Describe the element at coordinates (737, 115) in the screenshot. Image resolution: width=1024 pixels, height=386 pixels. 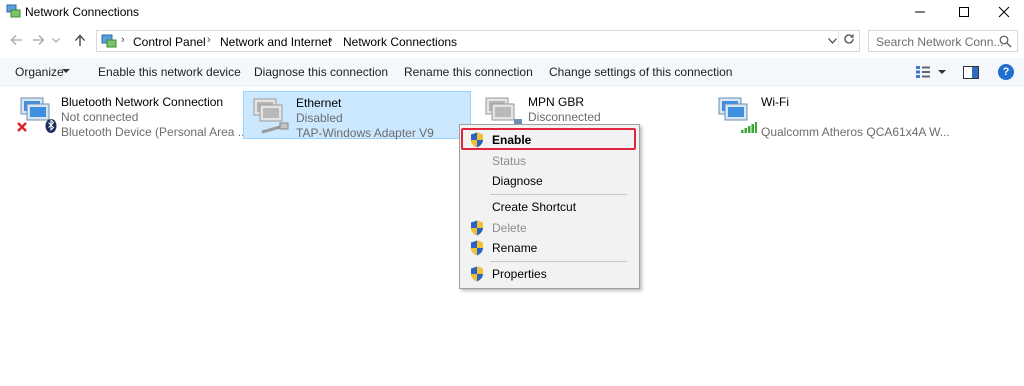
I see `wifi-network-icon` at that location.